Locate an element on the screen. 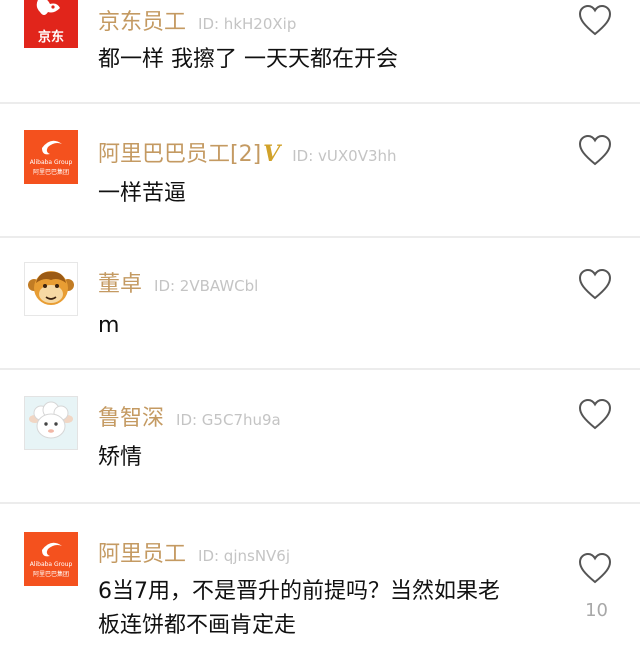 This screenshot has height=663, width=640. username: 京东员工 is located at coordinates (142, 20).